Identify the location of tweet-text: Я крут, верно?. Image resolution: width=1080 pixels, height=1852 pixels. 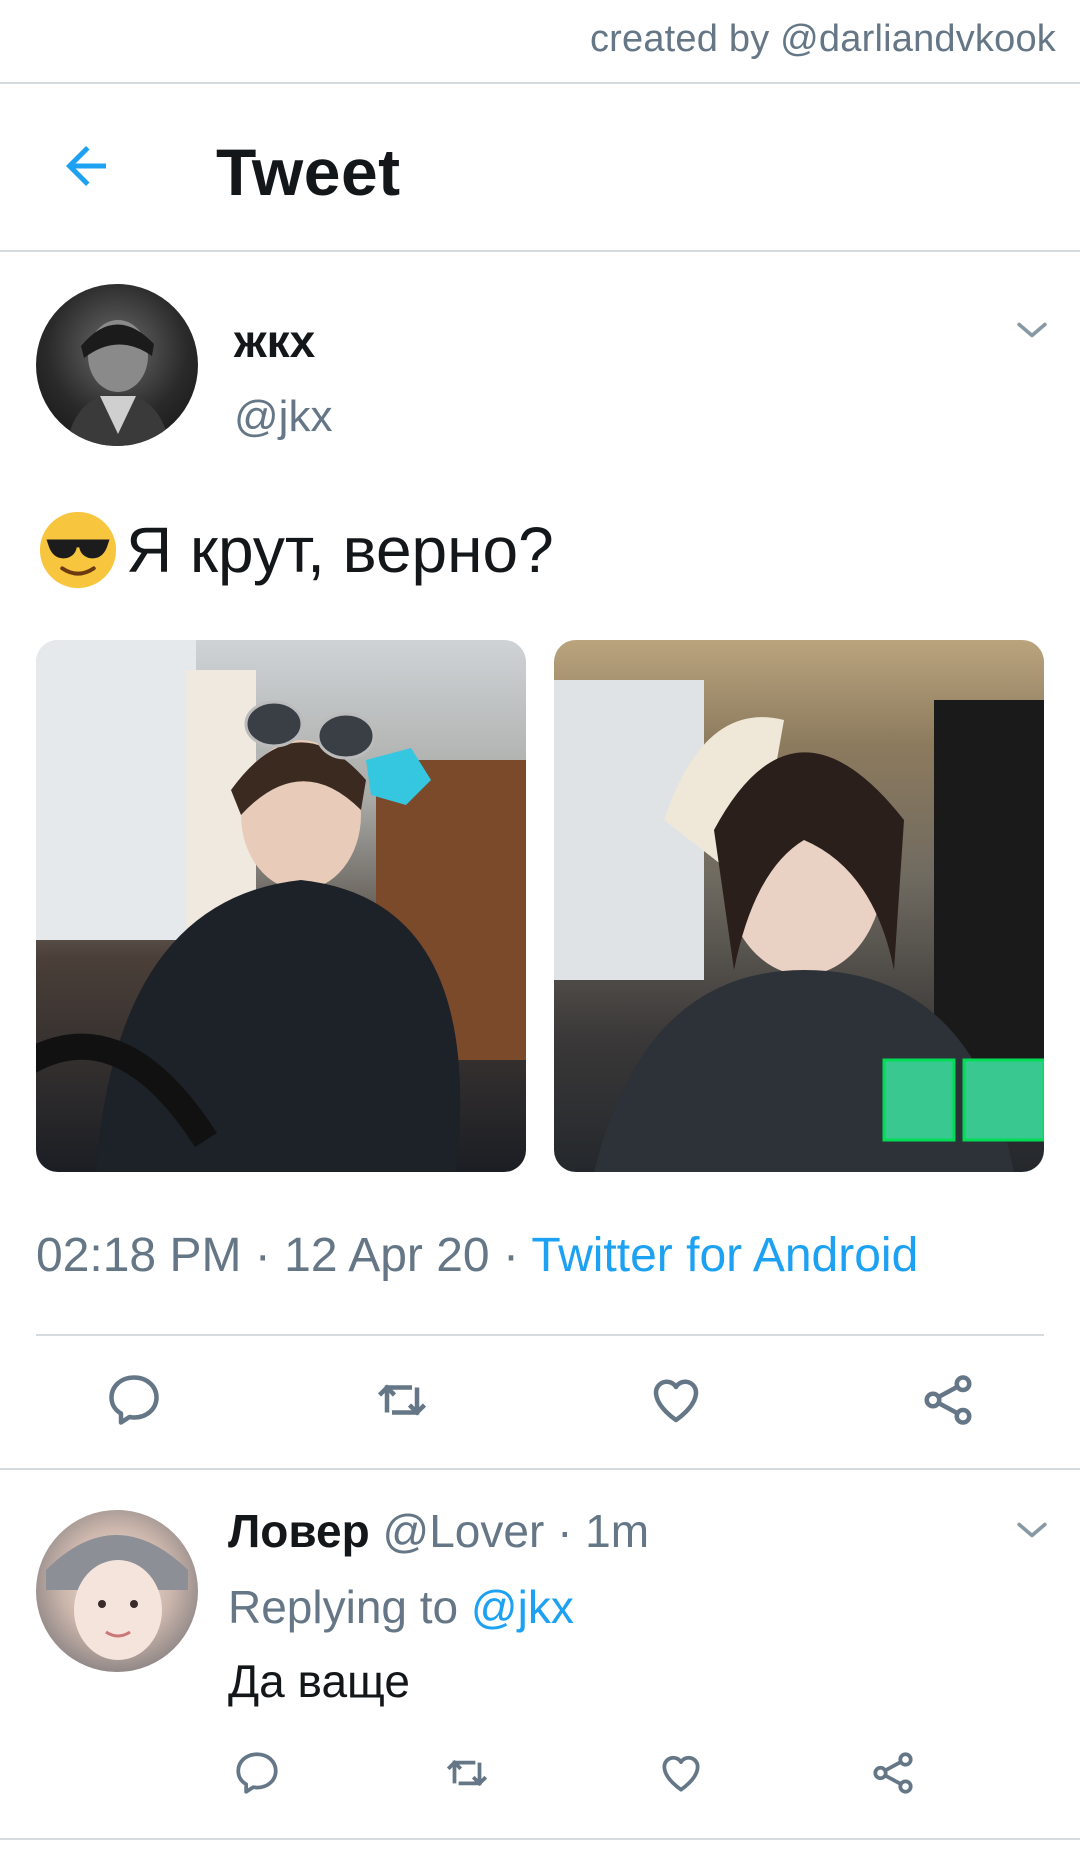
(295, 550).